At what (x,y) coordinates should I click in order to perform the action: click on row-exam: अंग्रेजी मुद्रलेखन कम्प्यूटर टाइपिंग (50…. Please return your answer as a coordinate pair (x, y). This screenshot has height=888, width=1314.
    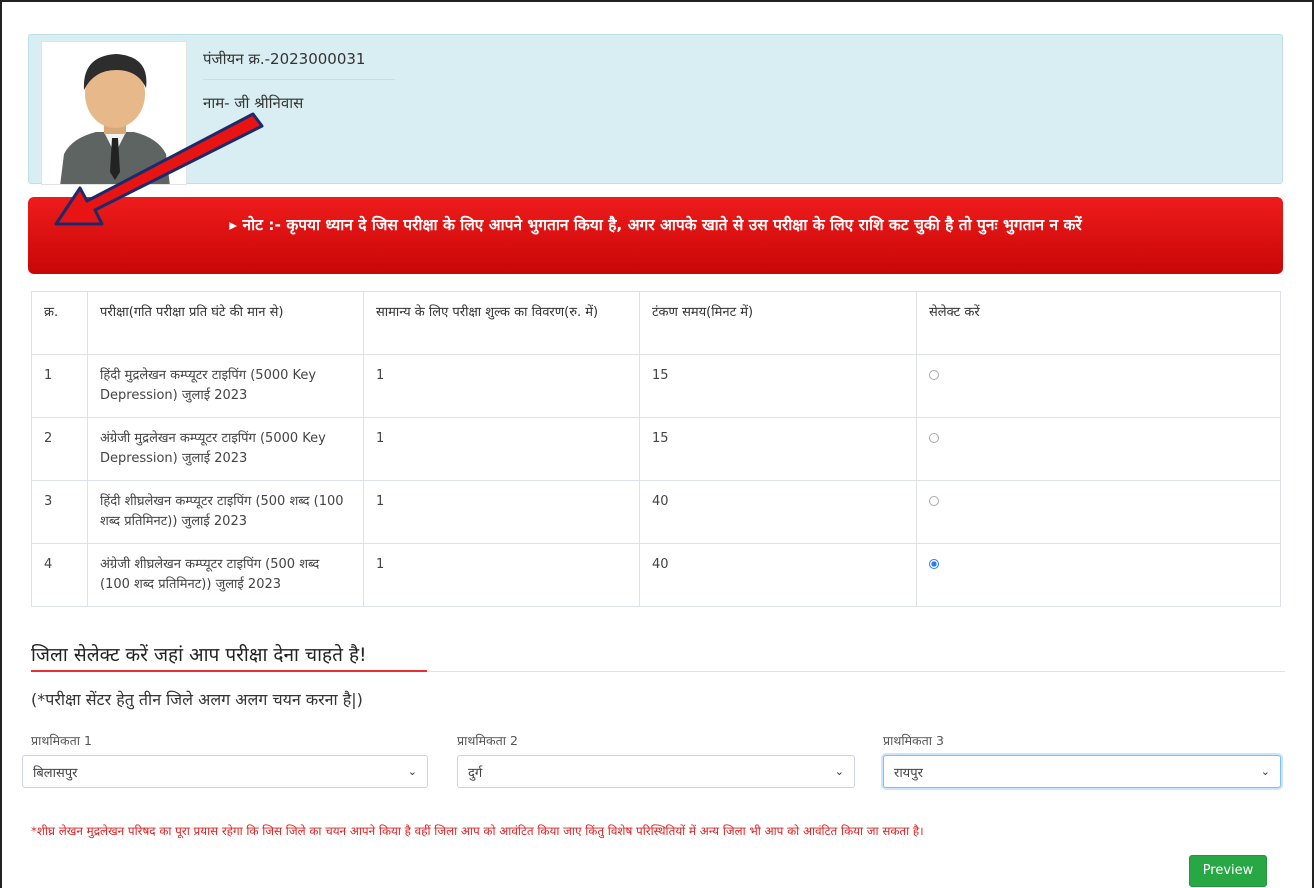
    Looking at the image, I should click on (225, 449).